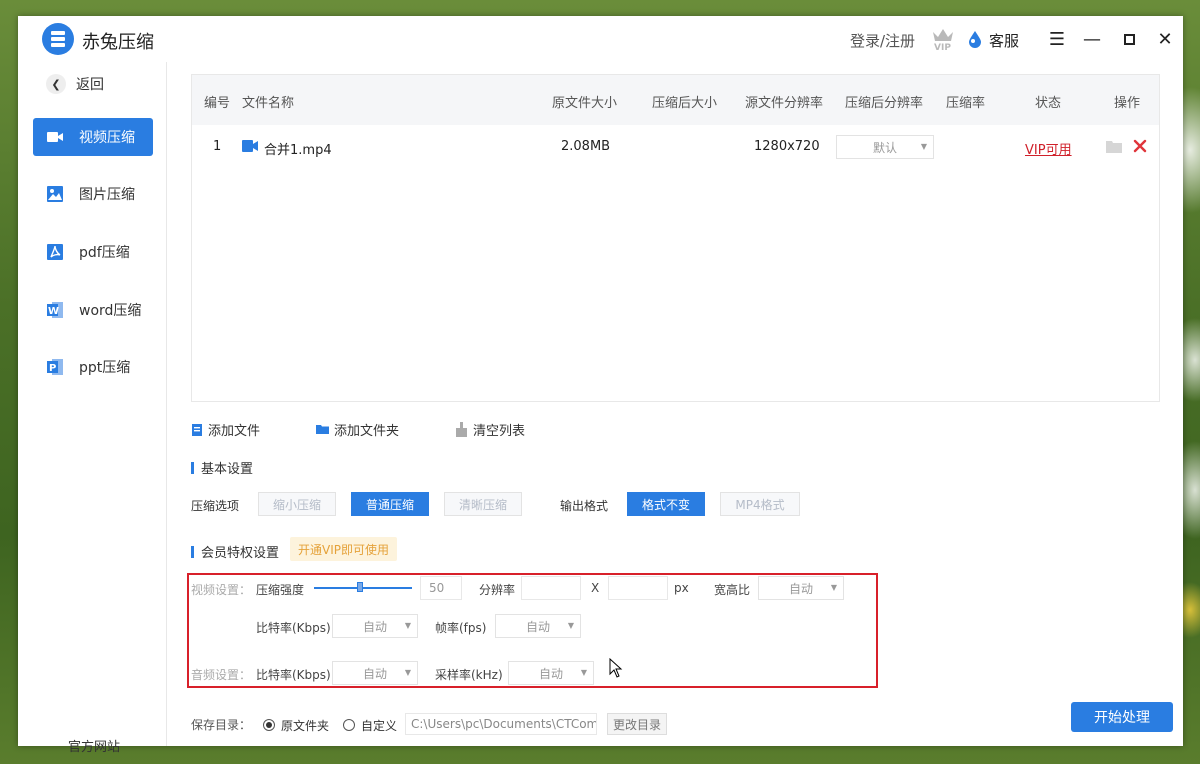 This screenshot has width=1200, height=764. I want to click on video-file-icon, so click(250, 146).